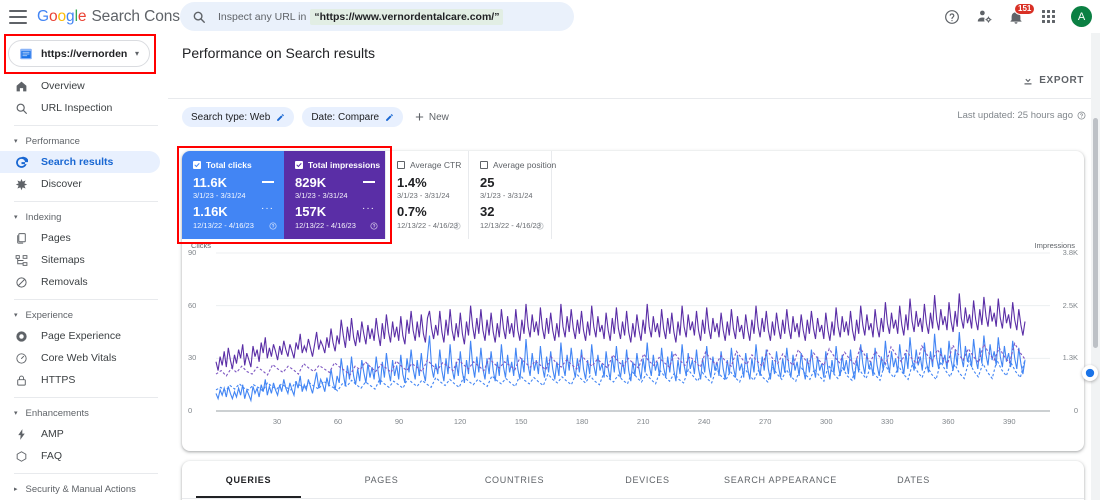 The image size is (1100, 500). Describe the element at coordinates (484, 165) in the screenshot. I see `checkbox-average-position` at that location.